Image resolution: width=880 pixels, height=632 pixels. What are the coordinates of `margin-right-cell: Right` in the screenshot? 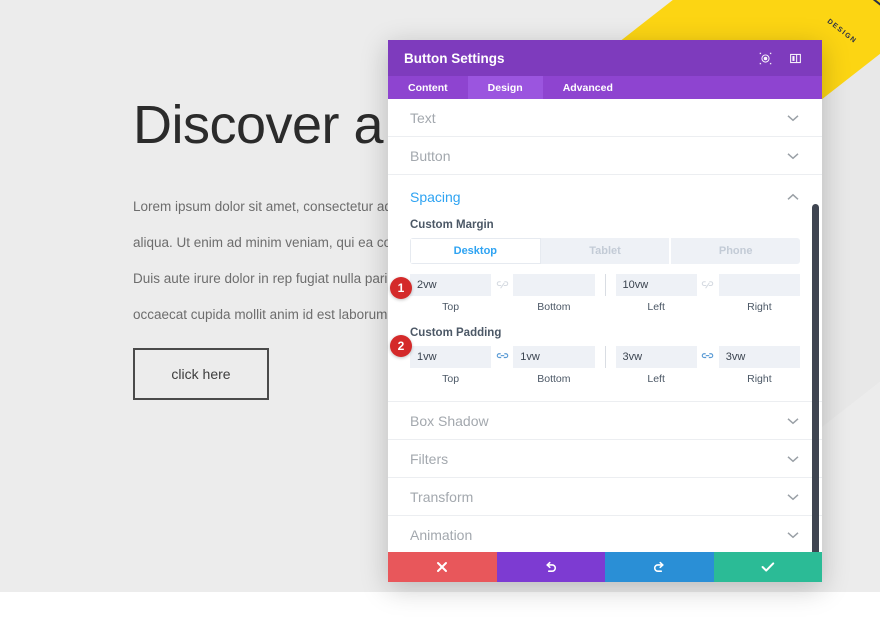 It's located at (759, 293).